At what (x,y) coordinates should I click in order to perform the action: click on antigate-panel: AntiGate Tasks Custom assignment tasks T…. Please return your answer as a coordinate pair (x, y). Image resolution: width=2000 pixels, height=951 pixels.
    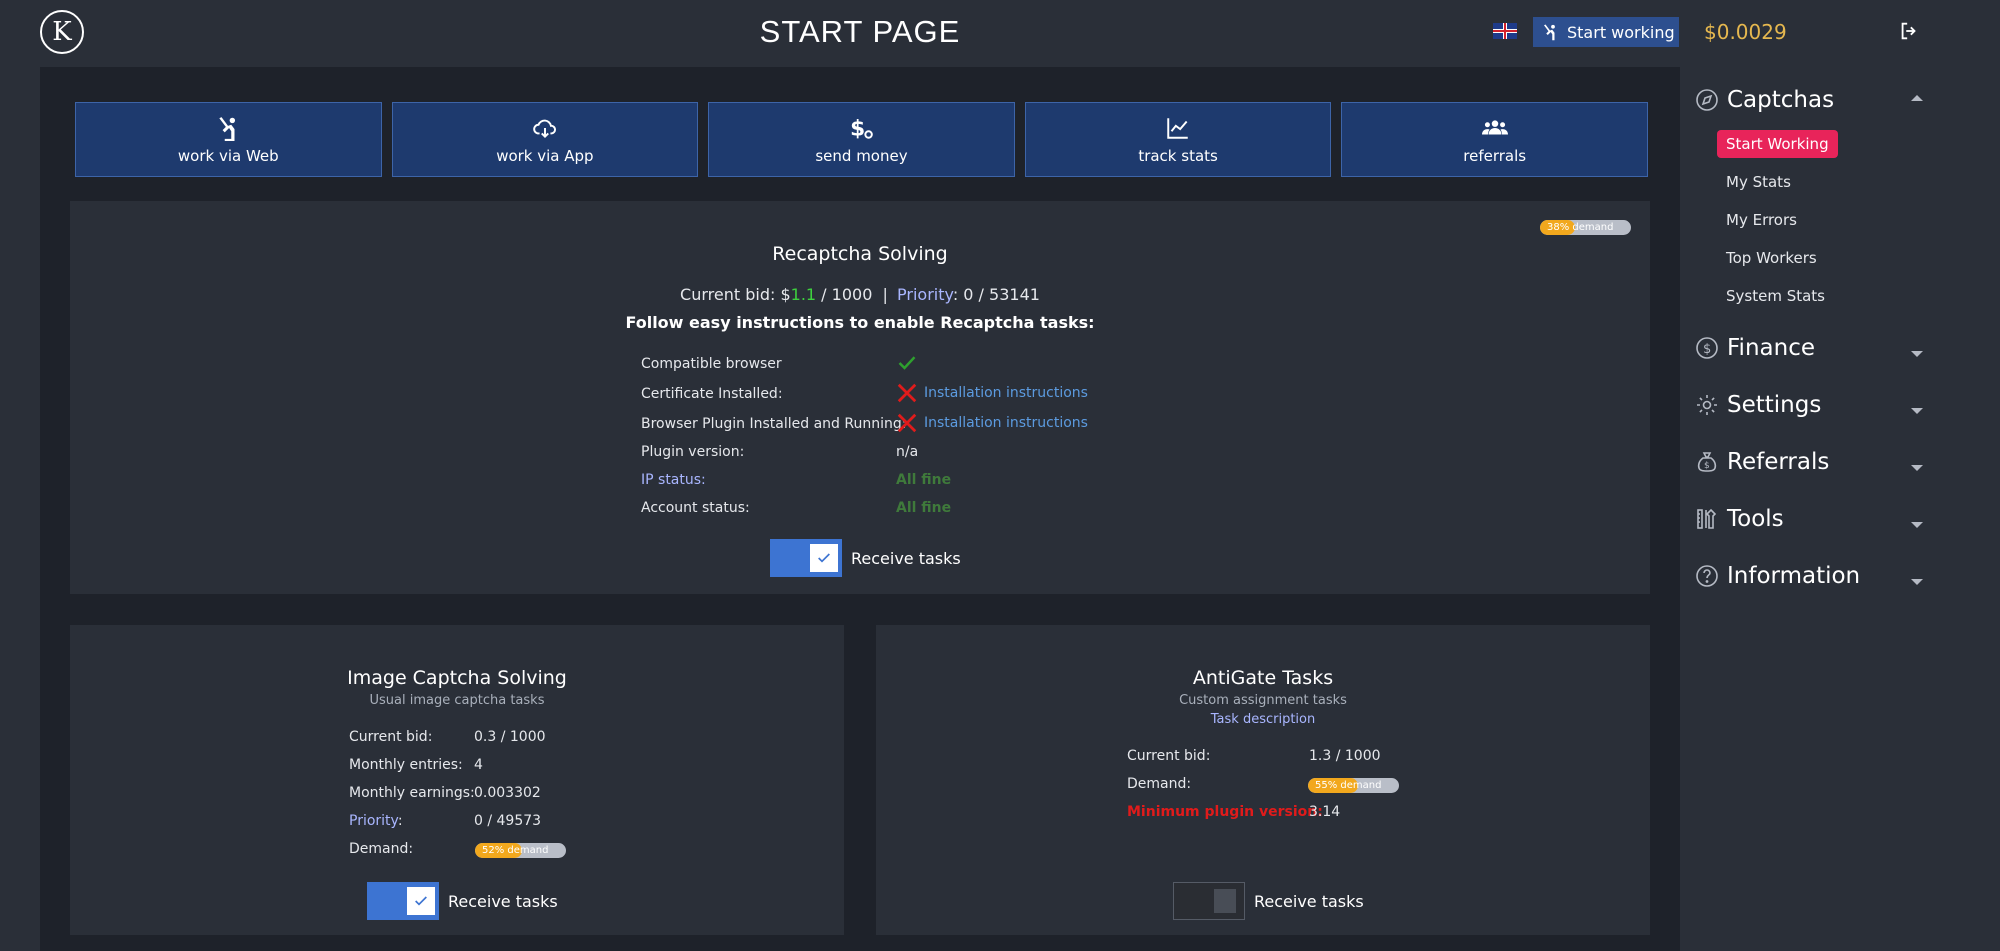
    Looking at the image, I should click on (1263, 780).